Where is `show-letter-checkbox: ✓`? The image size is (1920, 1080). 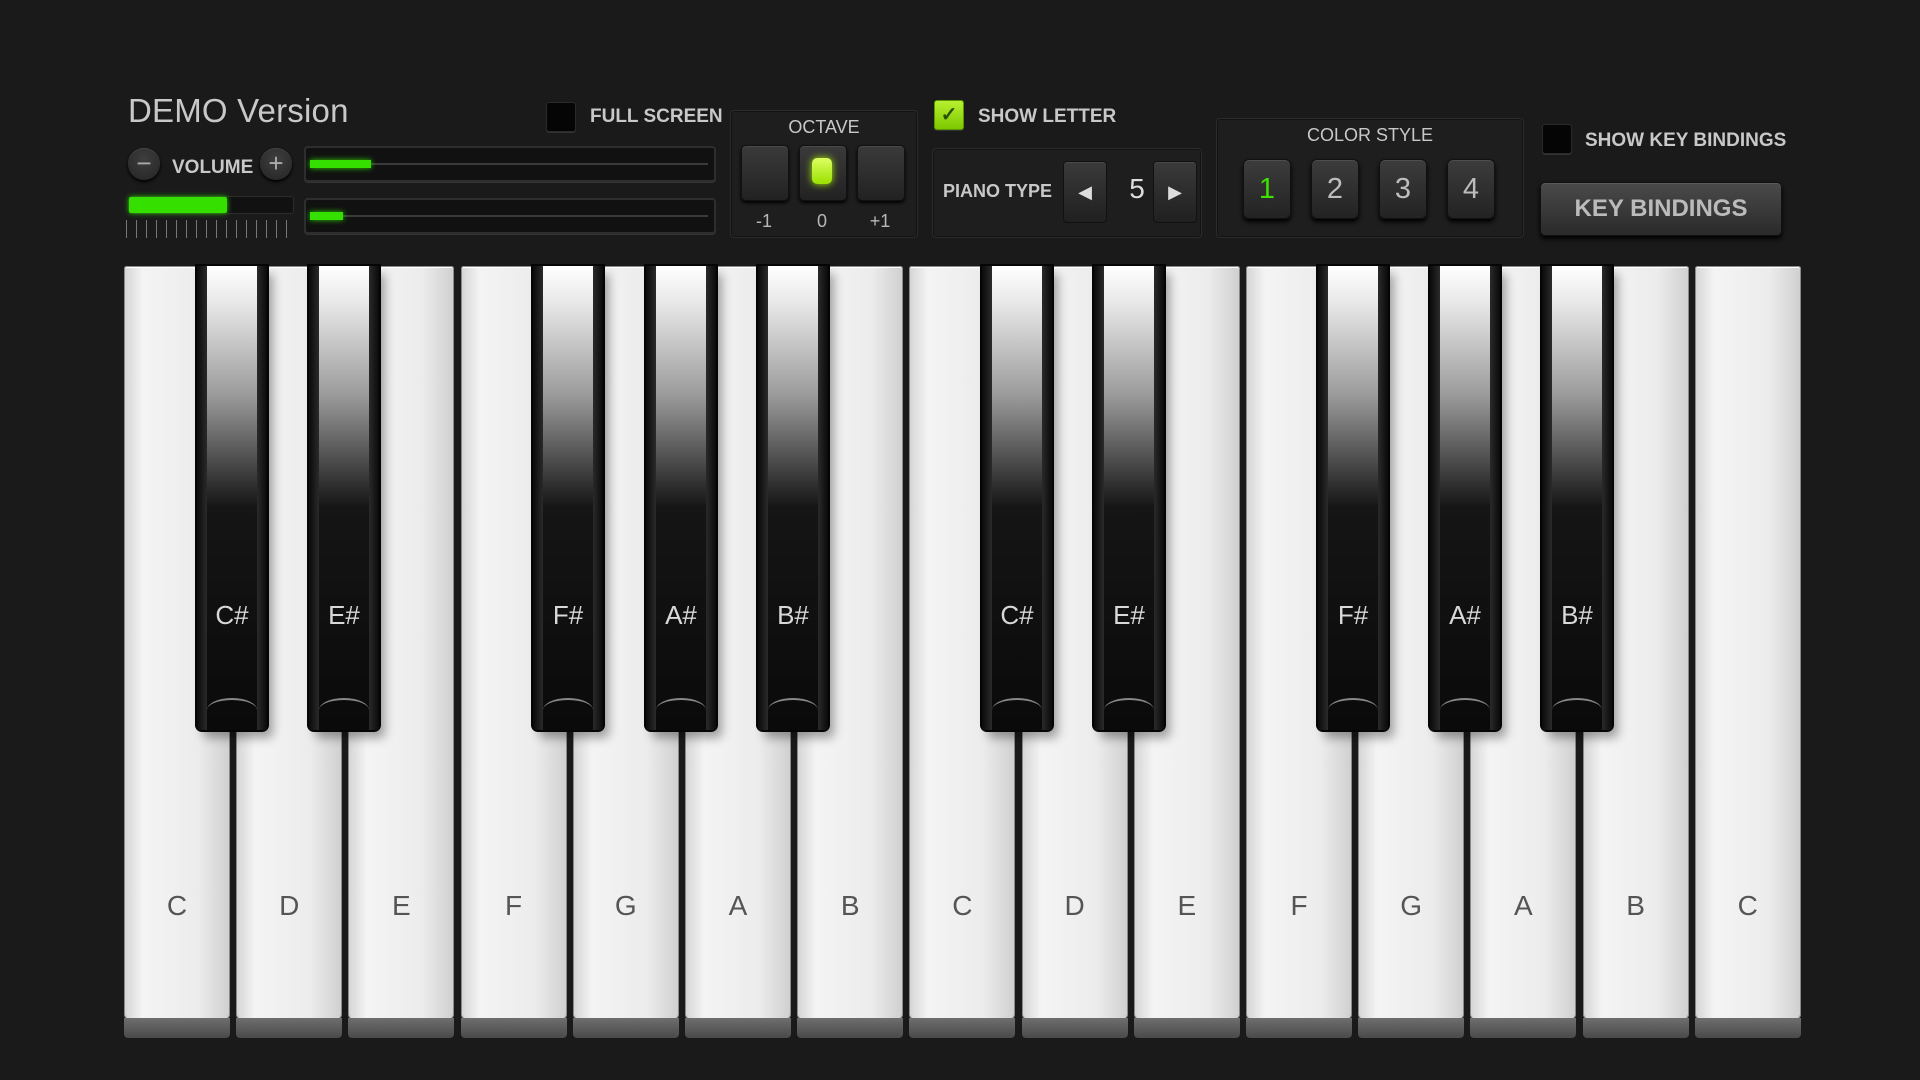 show-letter-checkbox: ✓ is located at coordinates (949, 115).